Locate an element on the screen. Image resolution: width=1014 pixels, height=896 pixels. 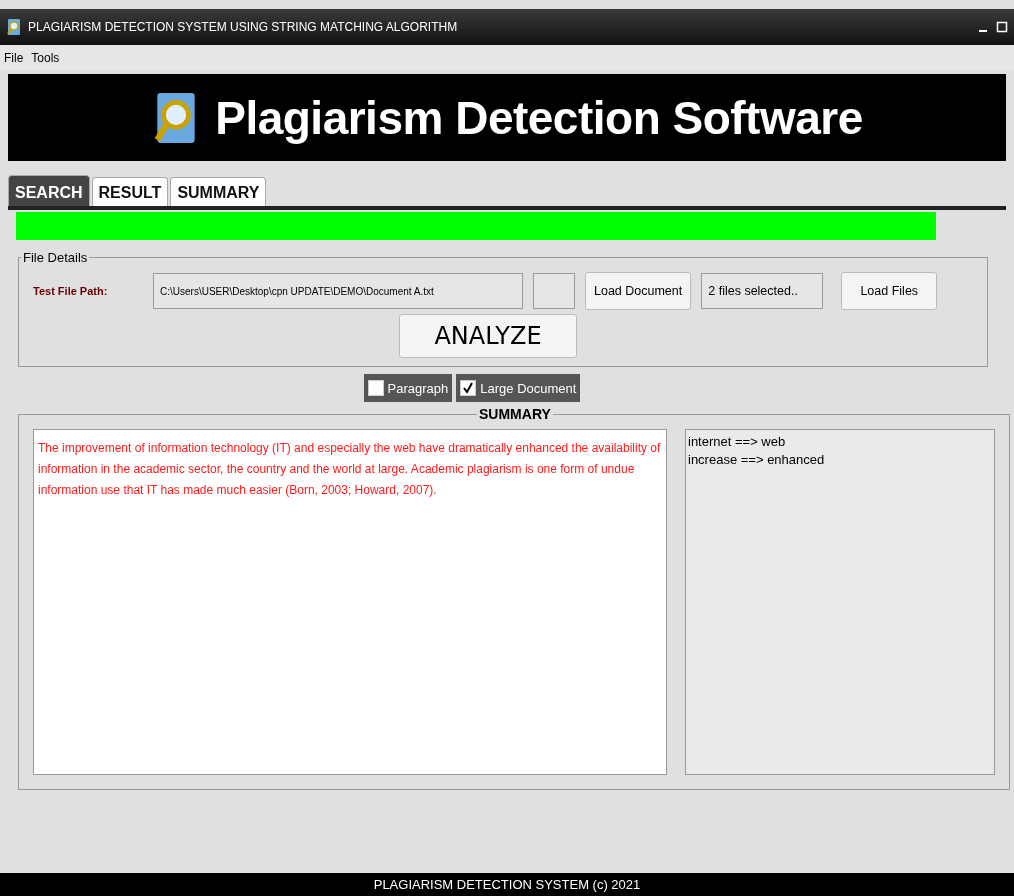
window-title: PLAGIARISM DETECTION SYSTEM USING STRING MATCHING ALGORITHM is located at coordinates (243, 27).